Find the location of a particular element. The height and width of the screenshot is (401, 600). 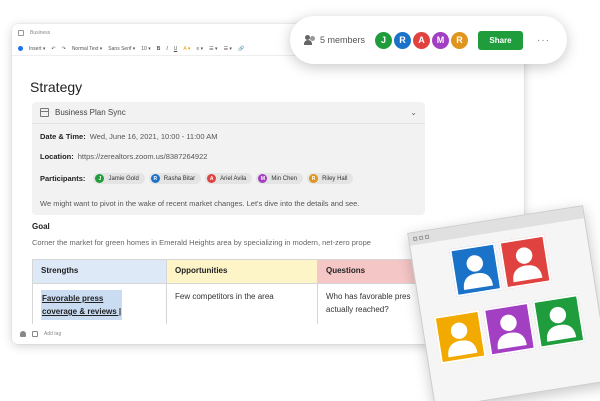

participant-name: Riley Hall is located at coordinates (335, 178).